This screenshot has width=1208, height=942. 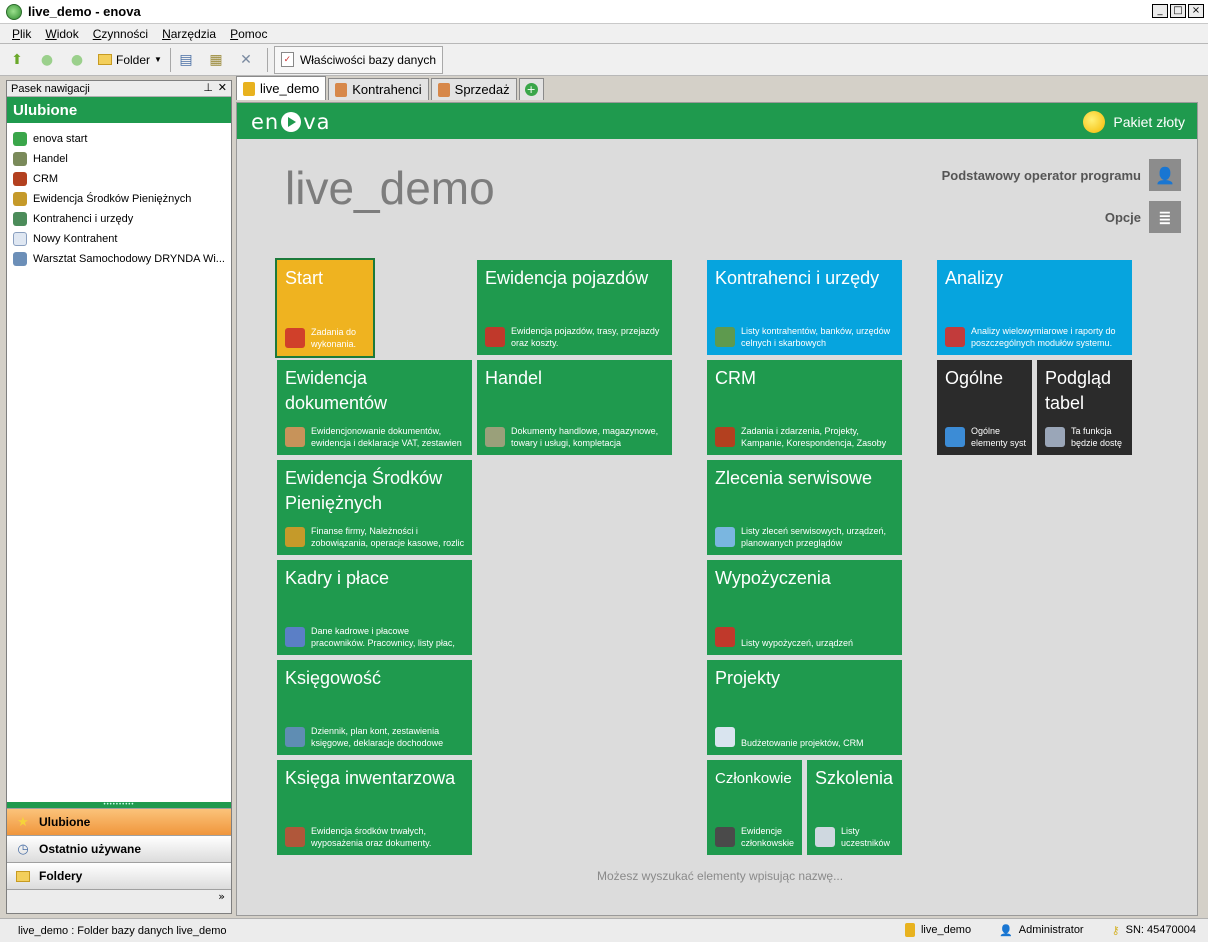 What do you see at coordinates (248, 34) in the screenshot?
I see `menu-pomoc: Pomoc` at bounding box center [248, 34].